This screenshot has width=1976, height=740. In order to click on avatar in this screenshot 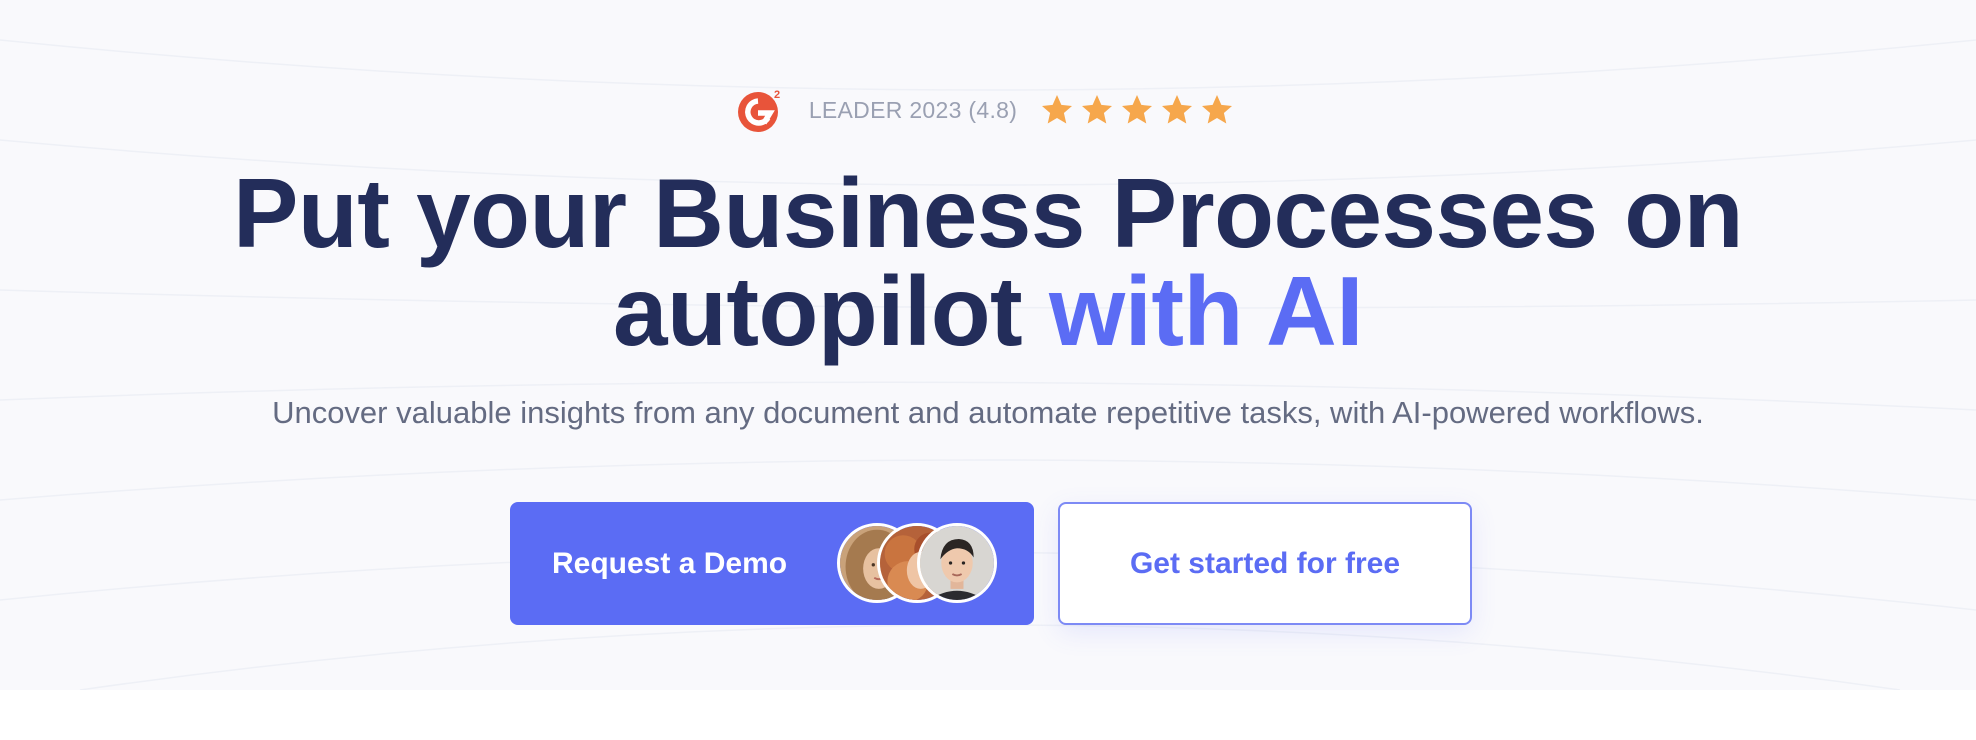, I will do `click(957, 563)`.